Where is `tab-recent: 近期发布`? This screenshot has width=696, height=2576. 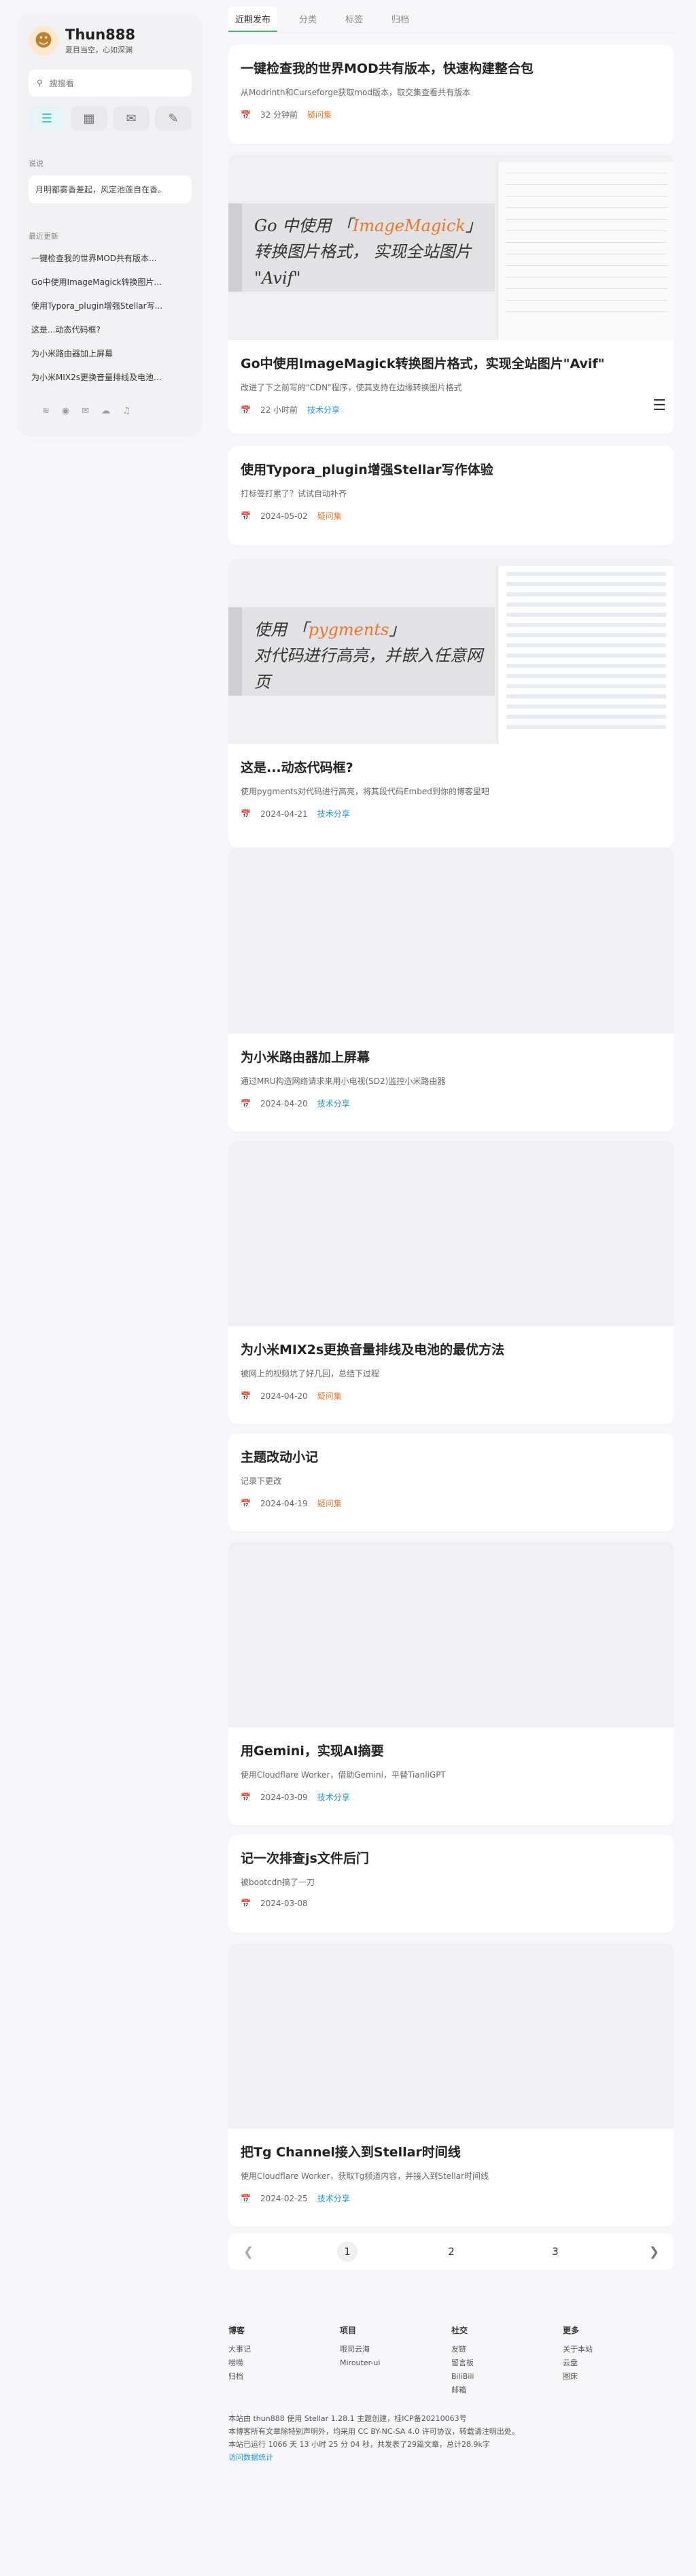
tab-recent: 近期发布 is located at coordinates (253, 19).